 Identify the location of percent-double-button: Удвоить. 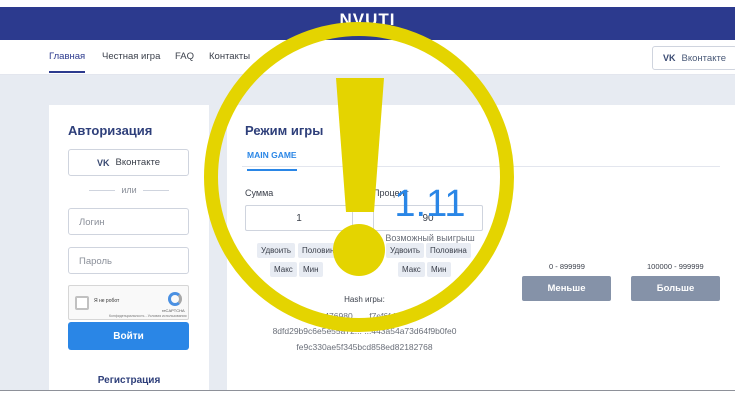
(405, 250).